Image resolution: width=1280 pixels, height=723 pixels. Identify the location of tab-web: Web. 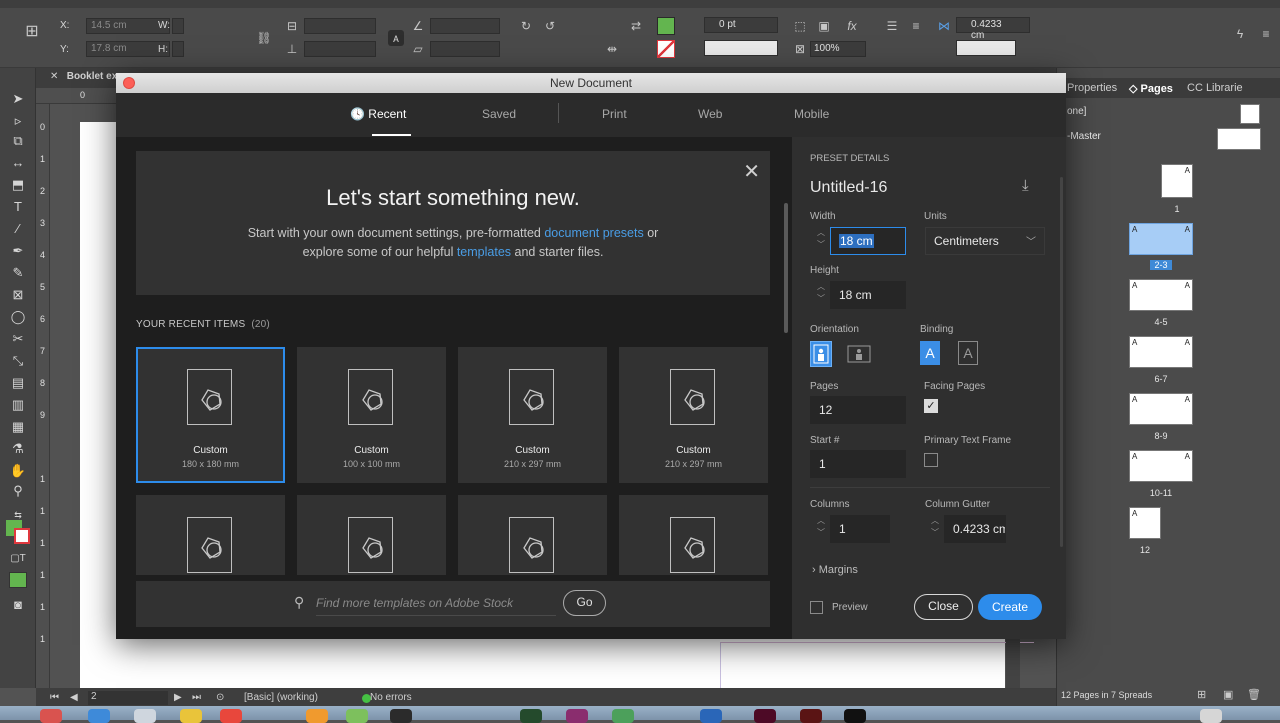
(710, 114).